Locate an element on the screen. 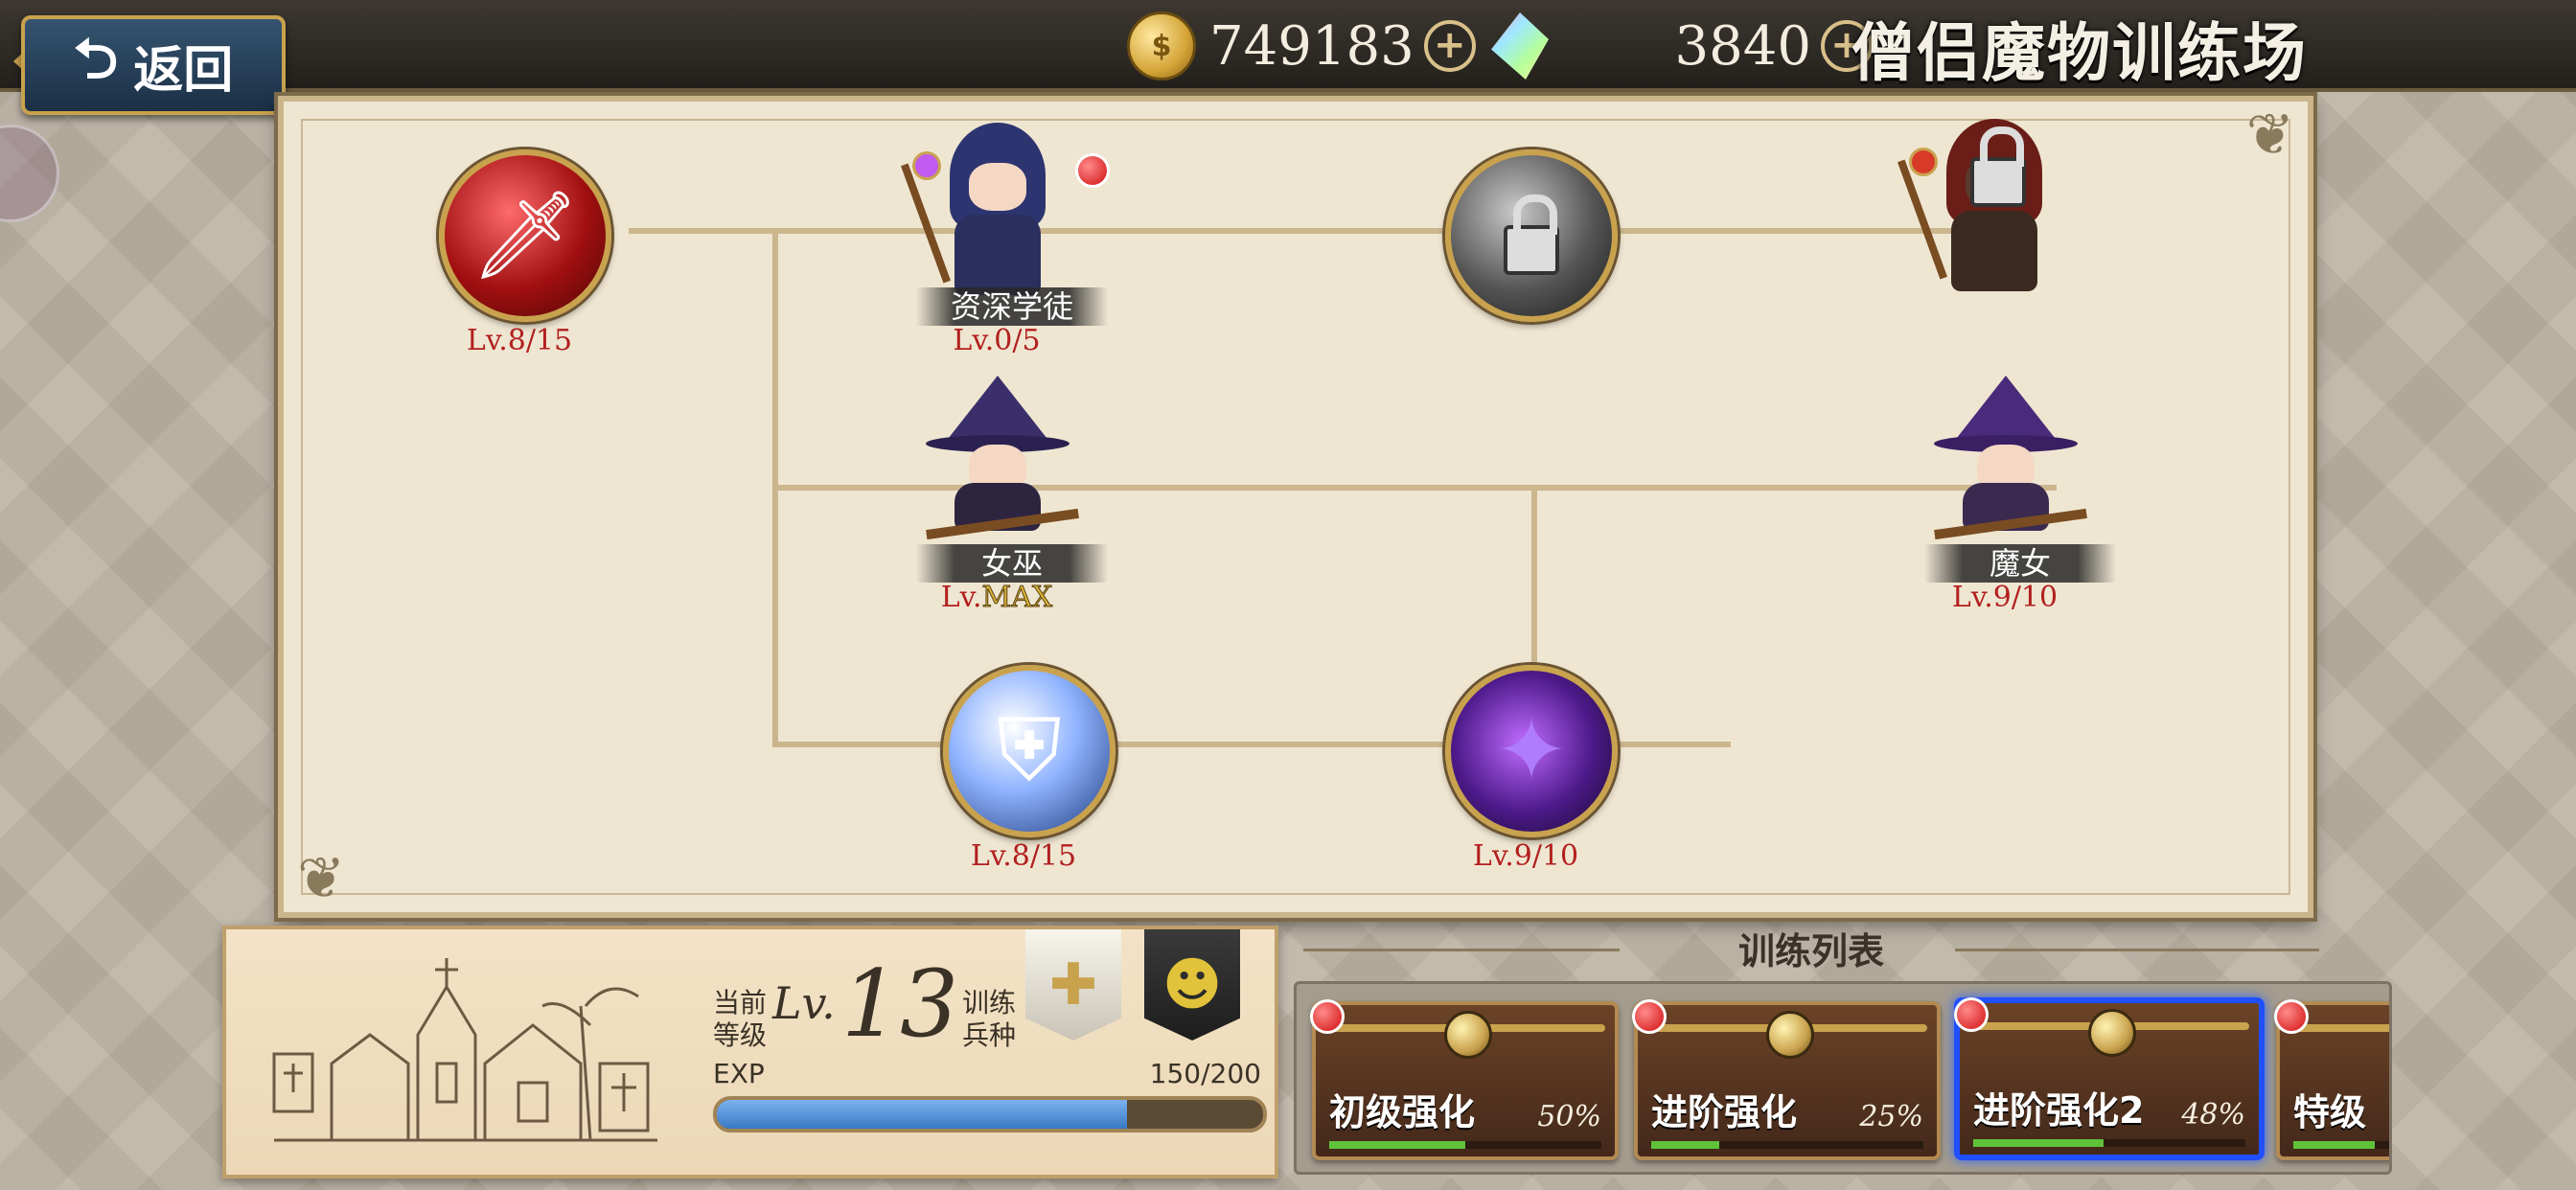 This screenshot has height=1190, width=2576. exp-label: EXP is located at coordinates (739, 1073).